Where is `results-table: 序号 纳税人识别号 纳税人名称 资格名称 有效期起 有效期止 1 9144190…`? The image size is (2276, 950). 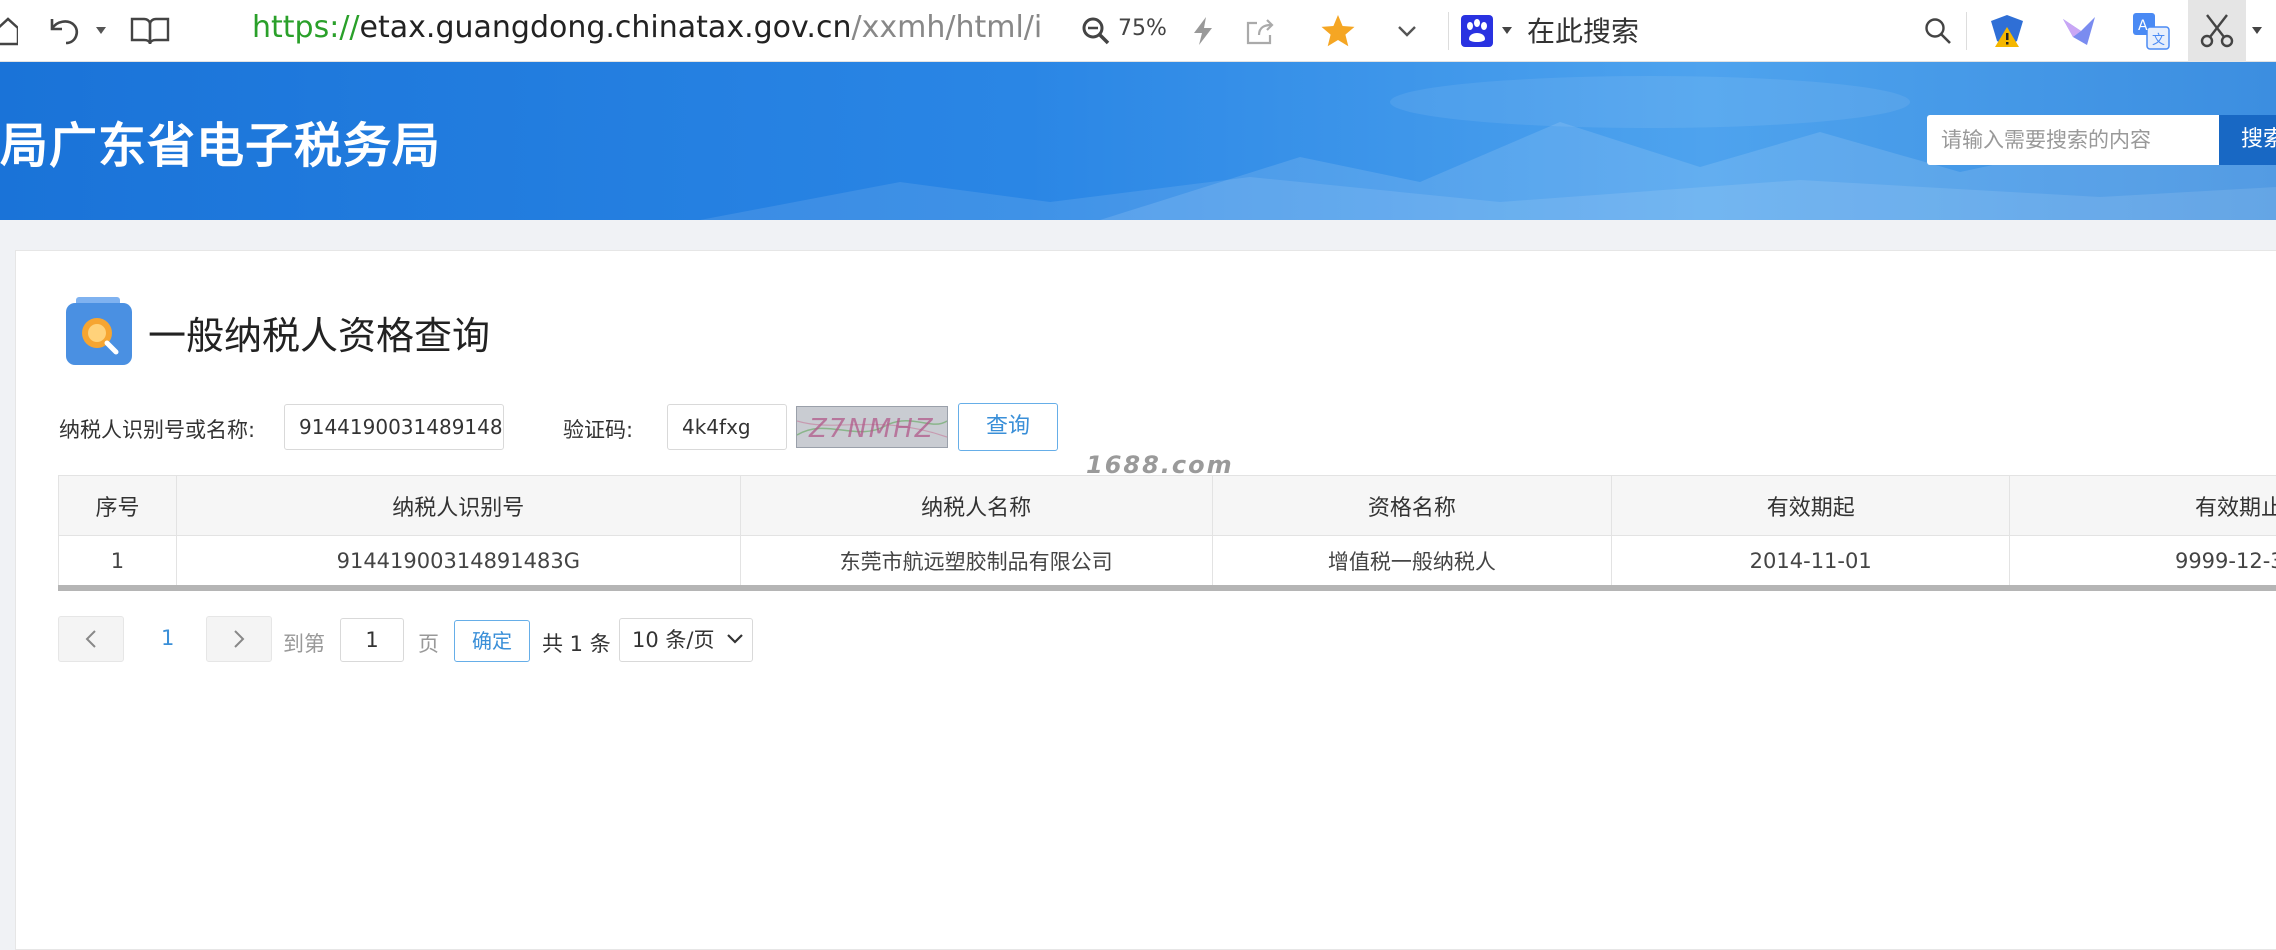 results-table: 序号 纳税人识别号 纳税人名称 资格名称 有效期起 有效期止 1 9144190… is located at coordinates (1167, 530).